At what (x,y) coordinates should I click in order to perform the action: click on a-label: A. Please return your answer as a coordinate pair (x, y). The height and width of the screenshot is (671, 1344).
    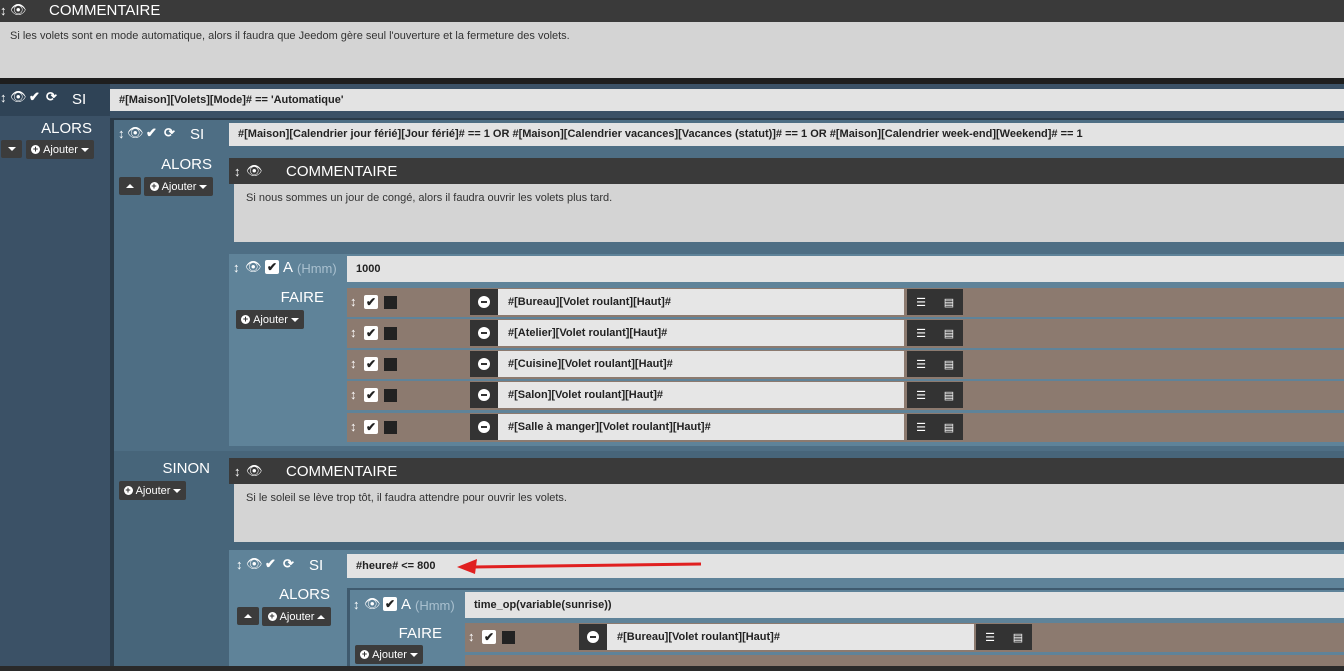
    Looking at the image, I should click on (406, 604).